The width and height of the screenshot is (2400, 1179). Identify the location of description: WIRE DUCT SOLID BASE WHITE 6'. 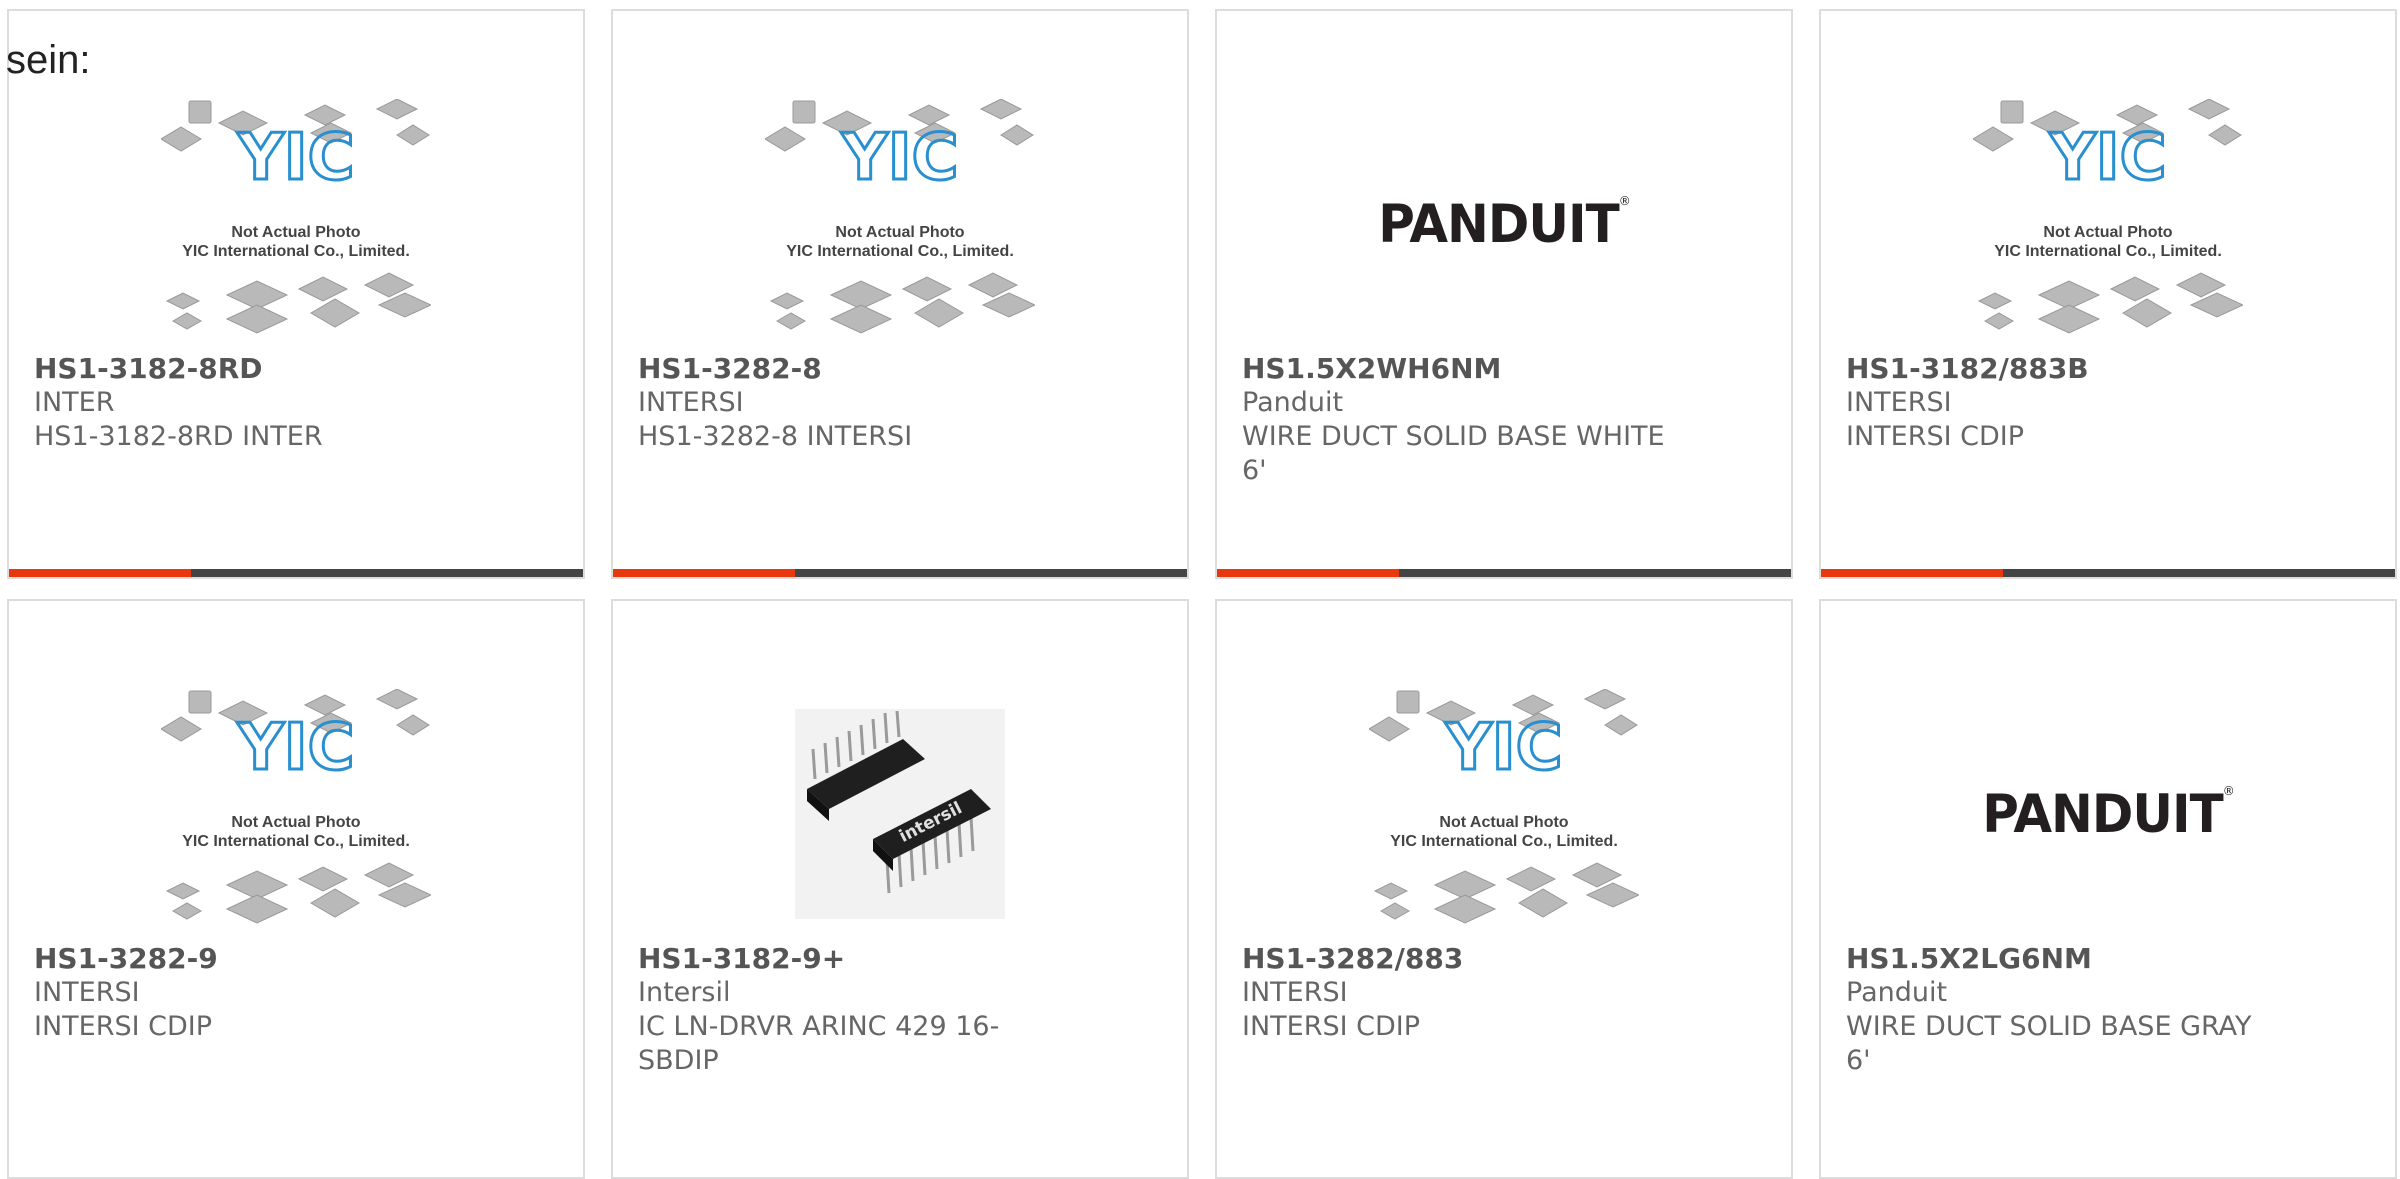
(1453, 453).